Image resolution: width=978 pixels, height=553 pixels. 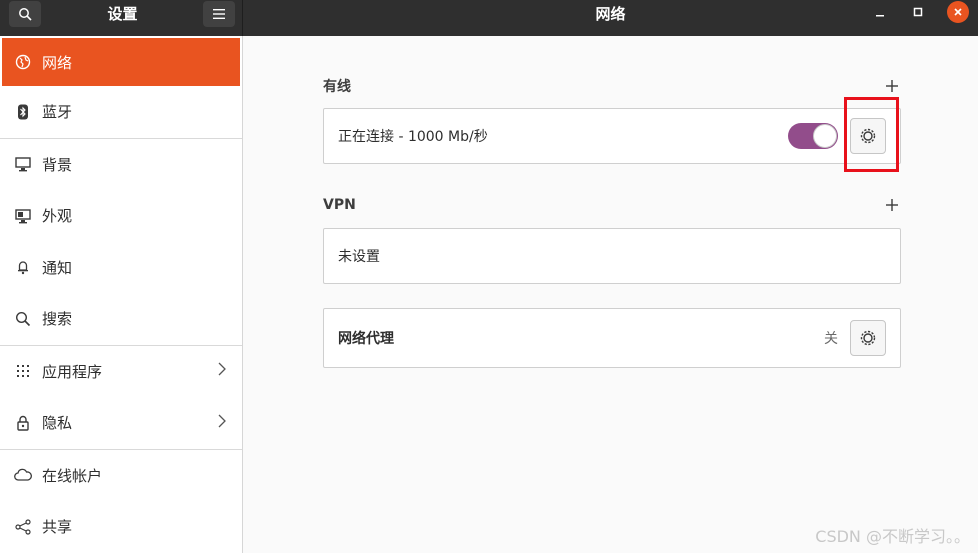 What do you see at coordinates (359, 257) in the screenshot?
I see `vpn-status: 未设置` at bounding box center [359, 257].